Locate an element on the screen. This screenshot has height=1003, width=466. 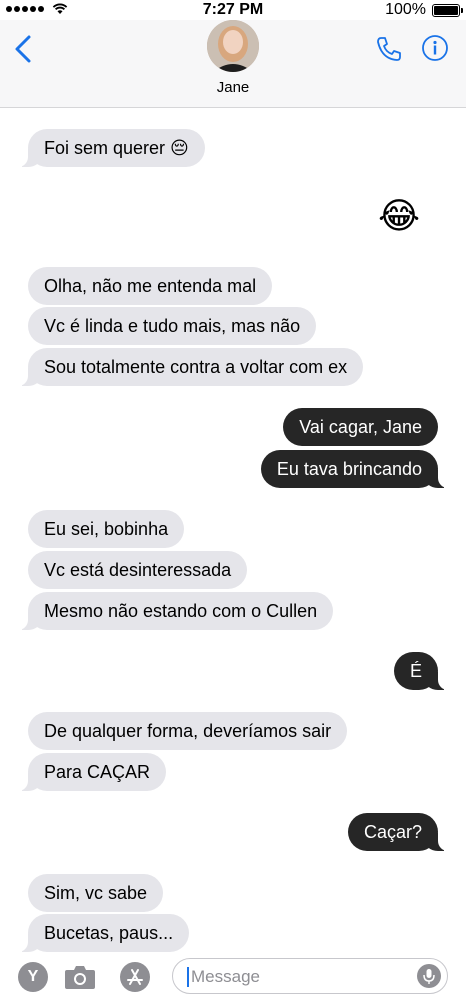
battery-percentage: 100% is located at coordinates (405, 9).